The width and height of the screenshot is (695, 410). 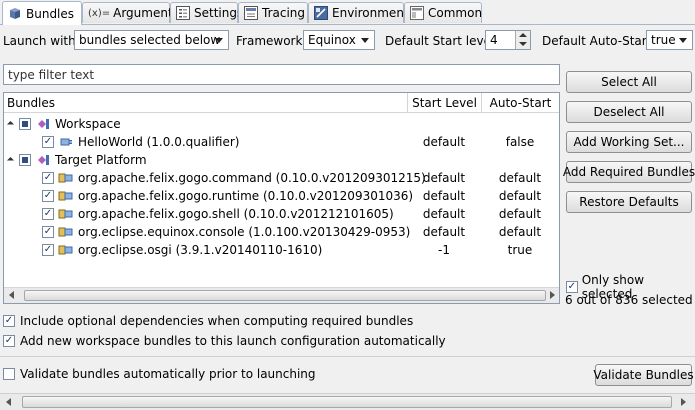 I want to click on arguments-icon: (x)=, so click(x=99, y=13).